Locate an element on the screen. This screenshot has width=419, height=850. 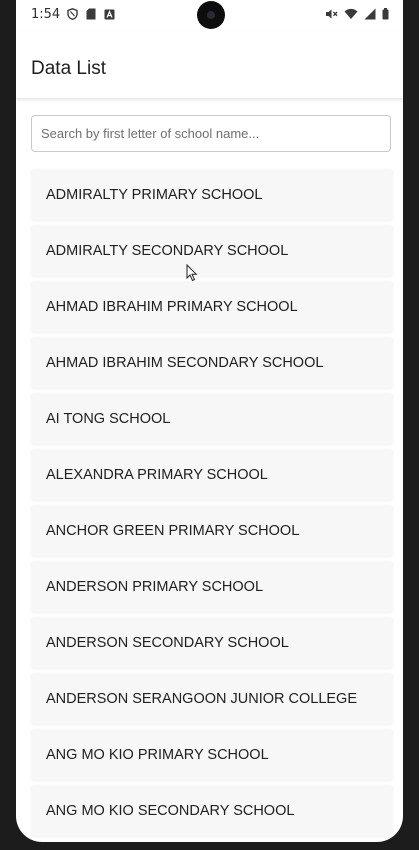
list-item: ANDERSON SECONDARY SCHOOL is located at coordinates (212, 642).